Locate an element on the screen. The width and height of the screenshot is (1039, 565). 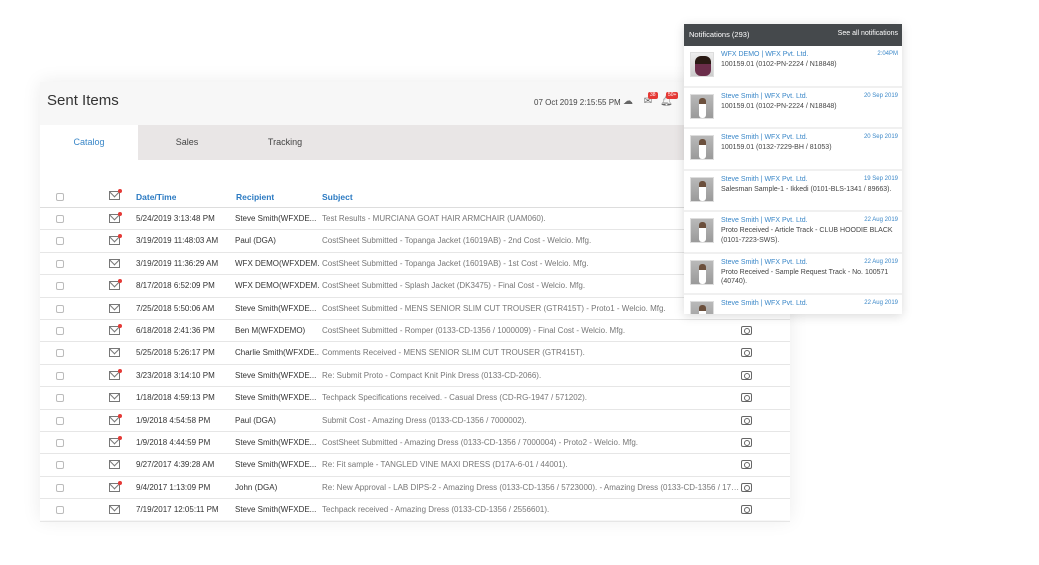
row-date: 9/27/2017 4:39:28 AM is located at coordinates (175, 465).